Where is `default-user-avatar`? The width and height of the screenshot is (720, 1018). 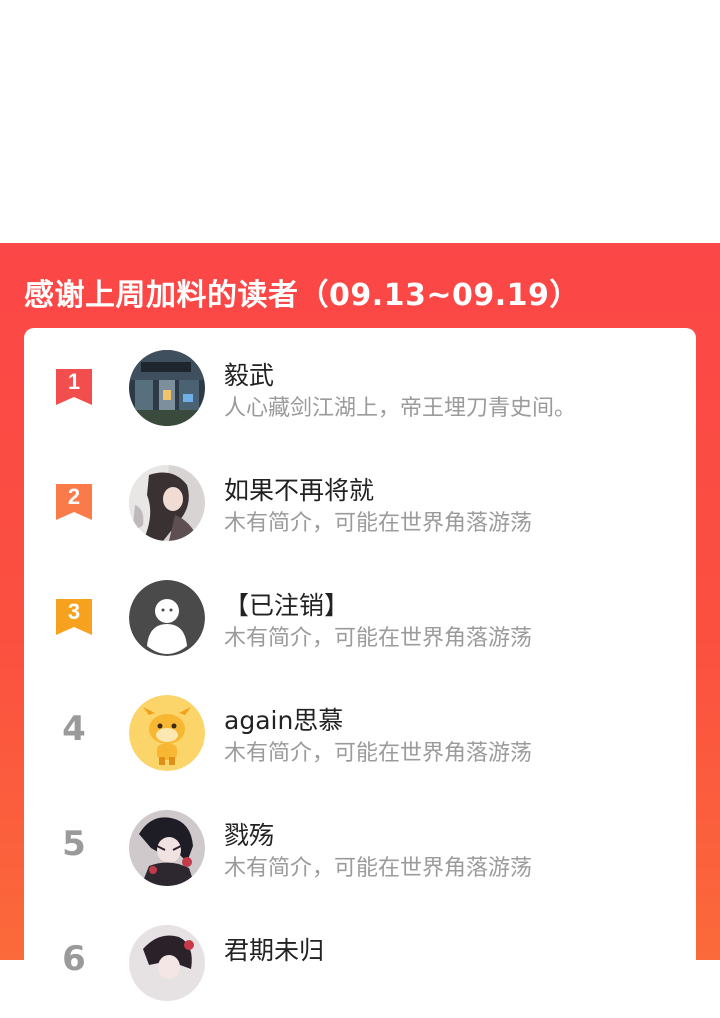 default-user-avatar is located at coordinates (167, 618).